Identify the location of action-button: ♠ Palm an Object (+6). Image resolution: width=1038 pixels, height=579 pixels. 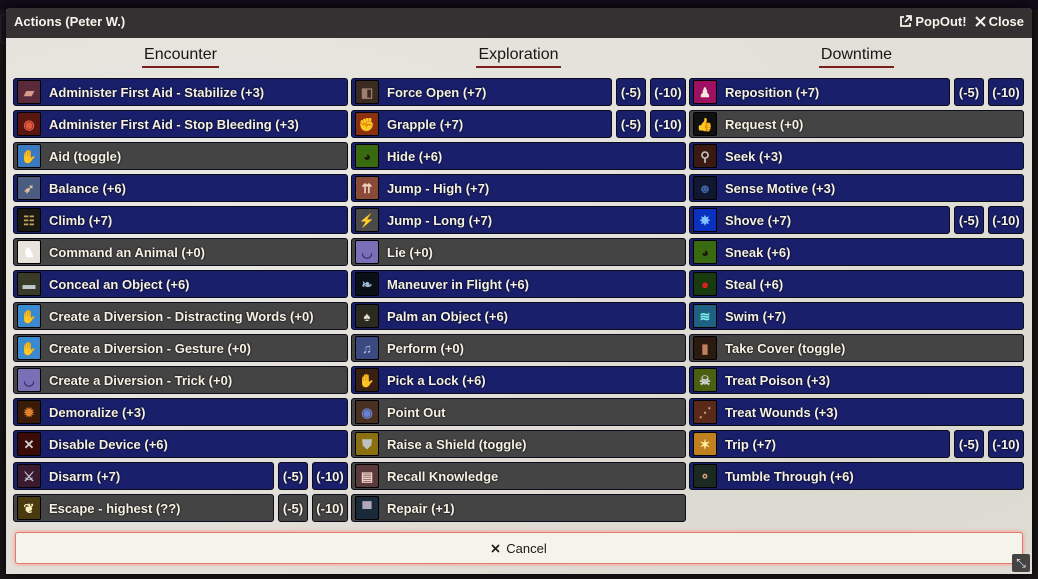
(518, 316).